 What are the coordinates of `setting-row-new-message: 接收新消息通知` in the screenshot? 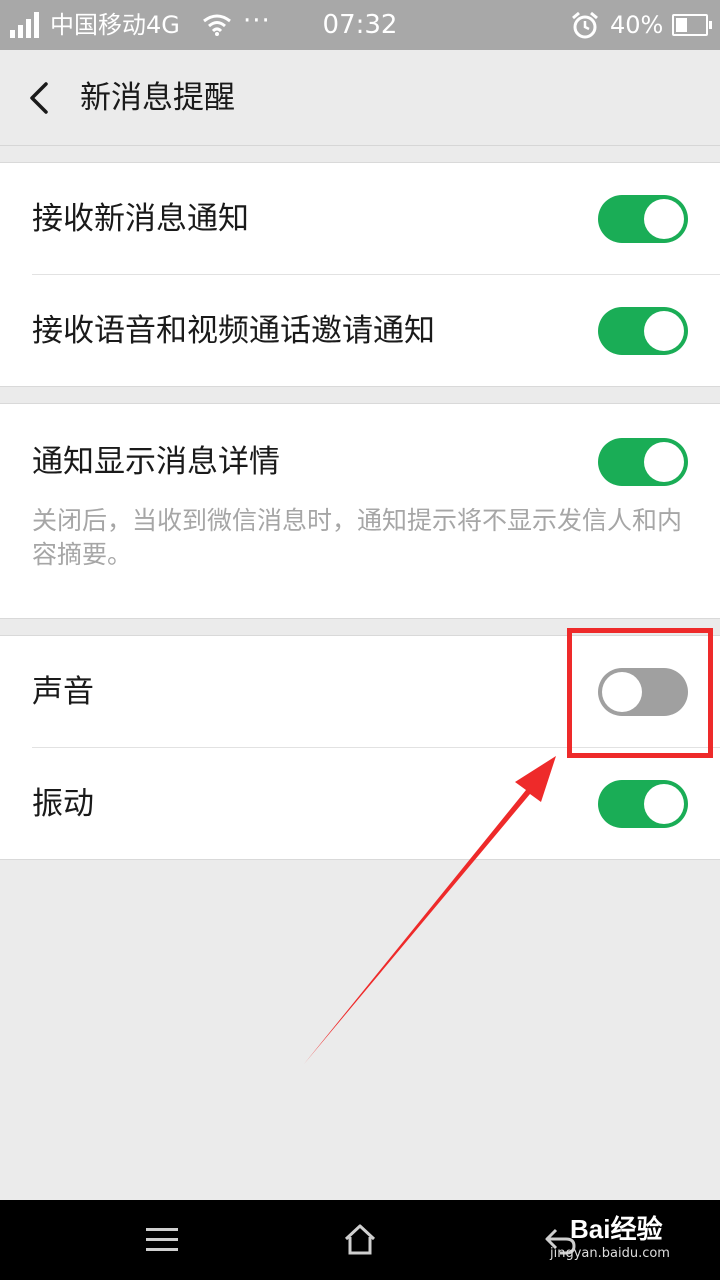 It's located at (360, 219).